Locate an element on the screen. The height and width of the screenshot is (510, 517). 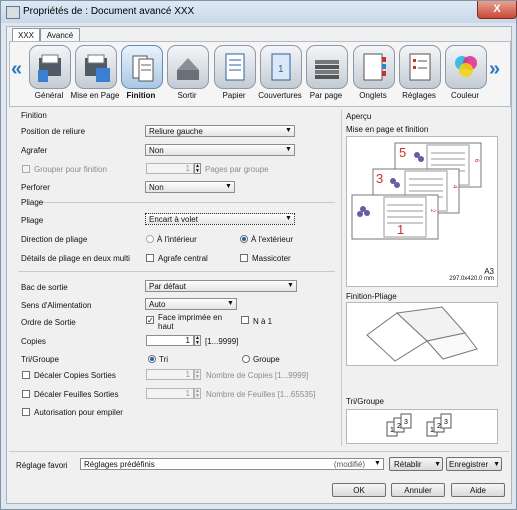
section-divider is located at coordinates (176, 271).